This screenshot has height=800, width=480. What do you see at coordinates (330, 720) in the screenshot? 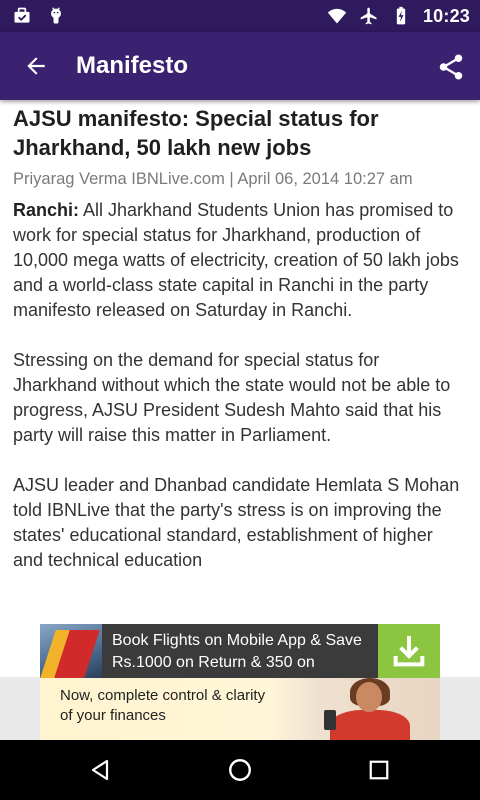
I see `ad-person-phone` at bounding box center [330, 720].